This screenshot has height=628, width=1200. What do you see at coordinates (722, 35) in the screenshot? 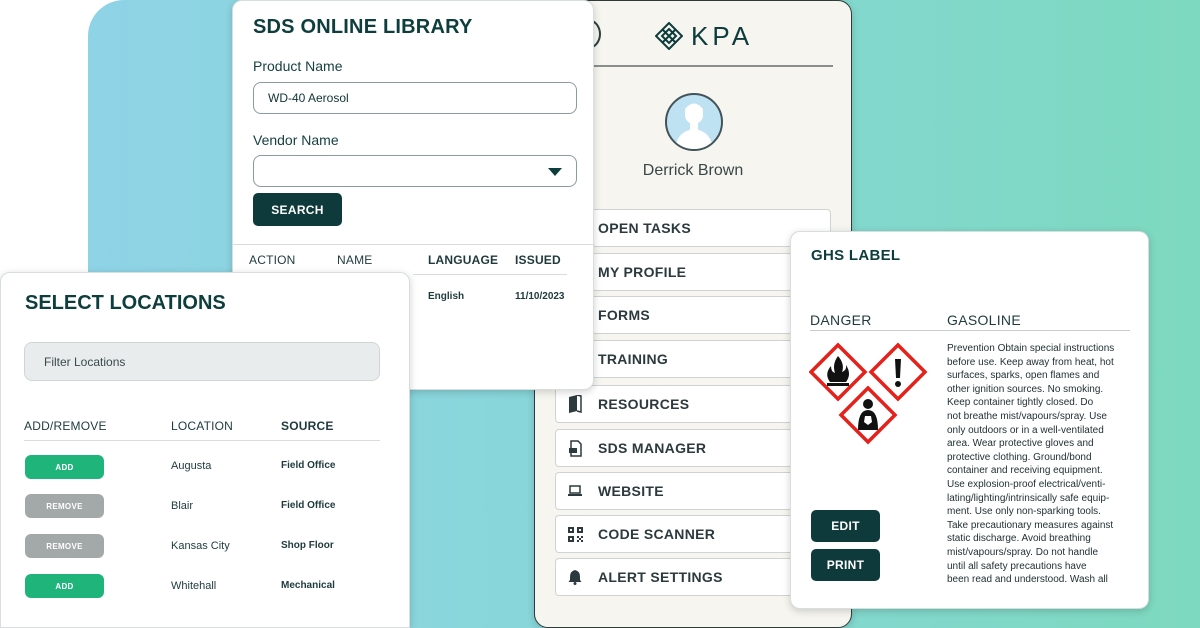
I see `kpa-logo-text: KPA` at bounding box center [722, 35].